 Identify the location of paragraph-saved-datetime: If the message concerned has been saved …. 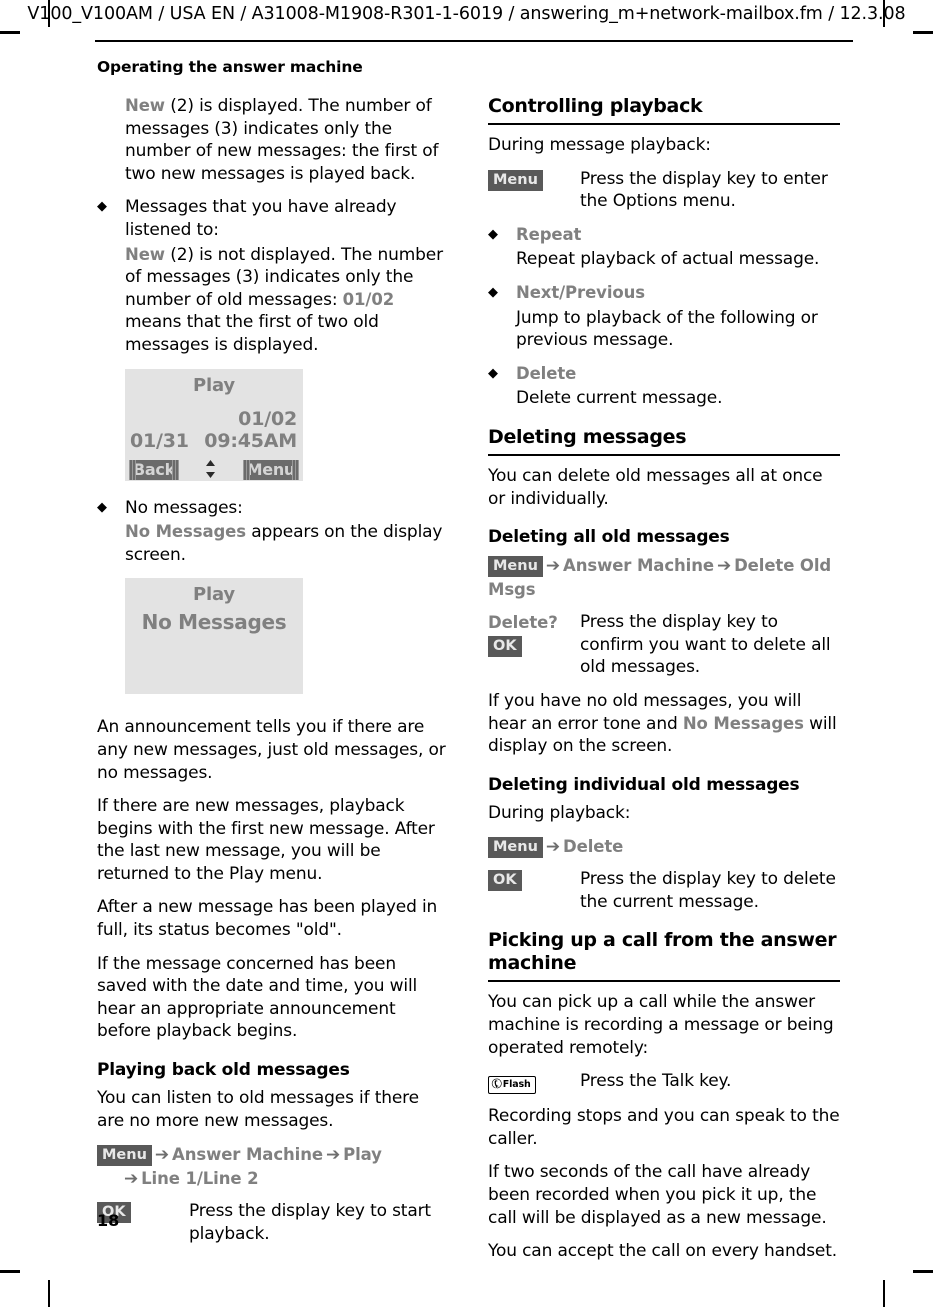
(257, 997).